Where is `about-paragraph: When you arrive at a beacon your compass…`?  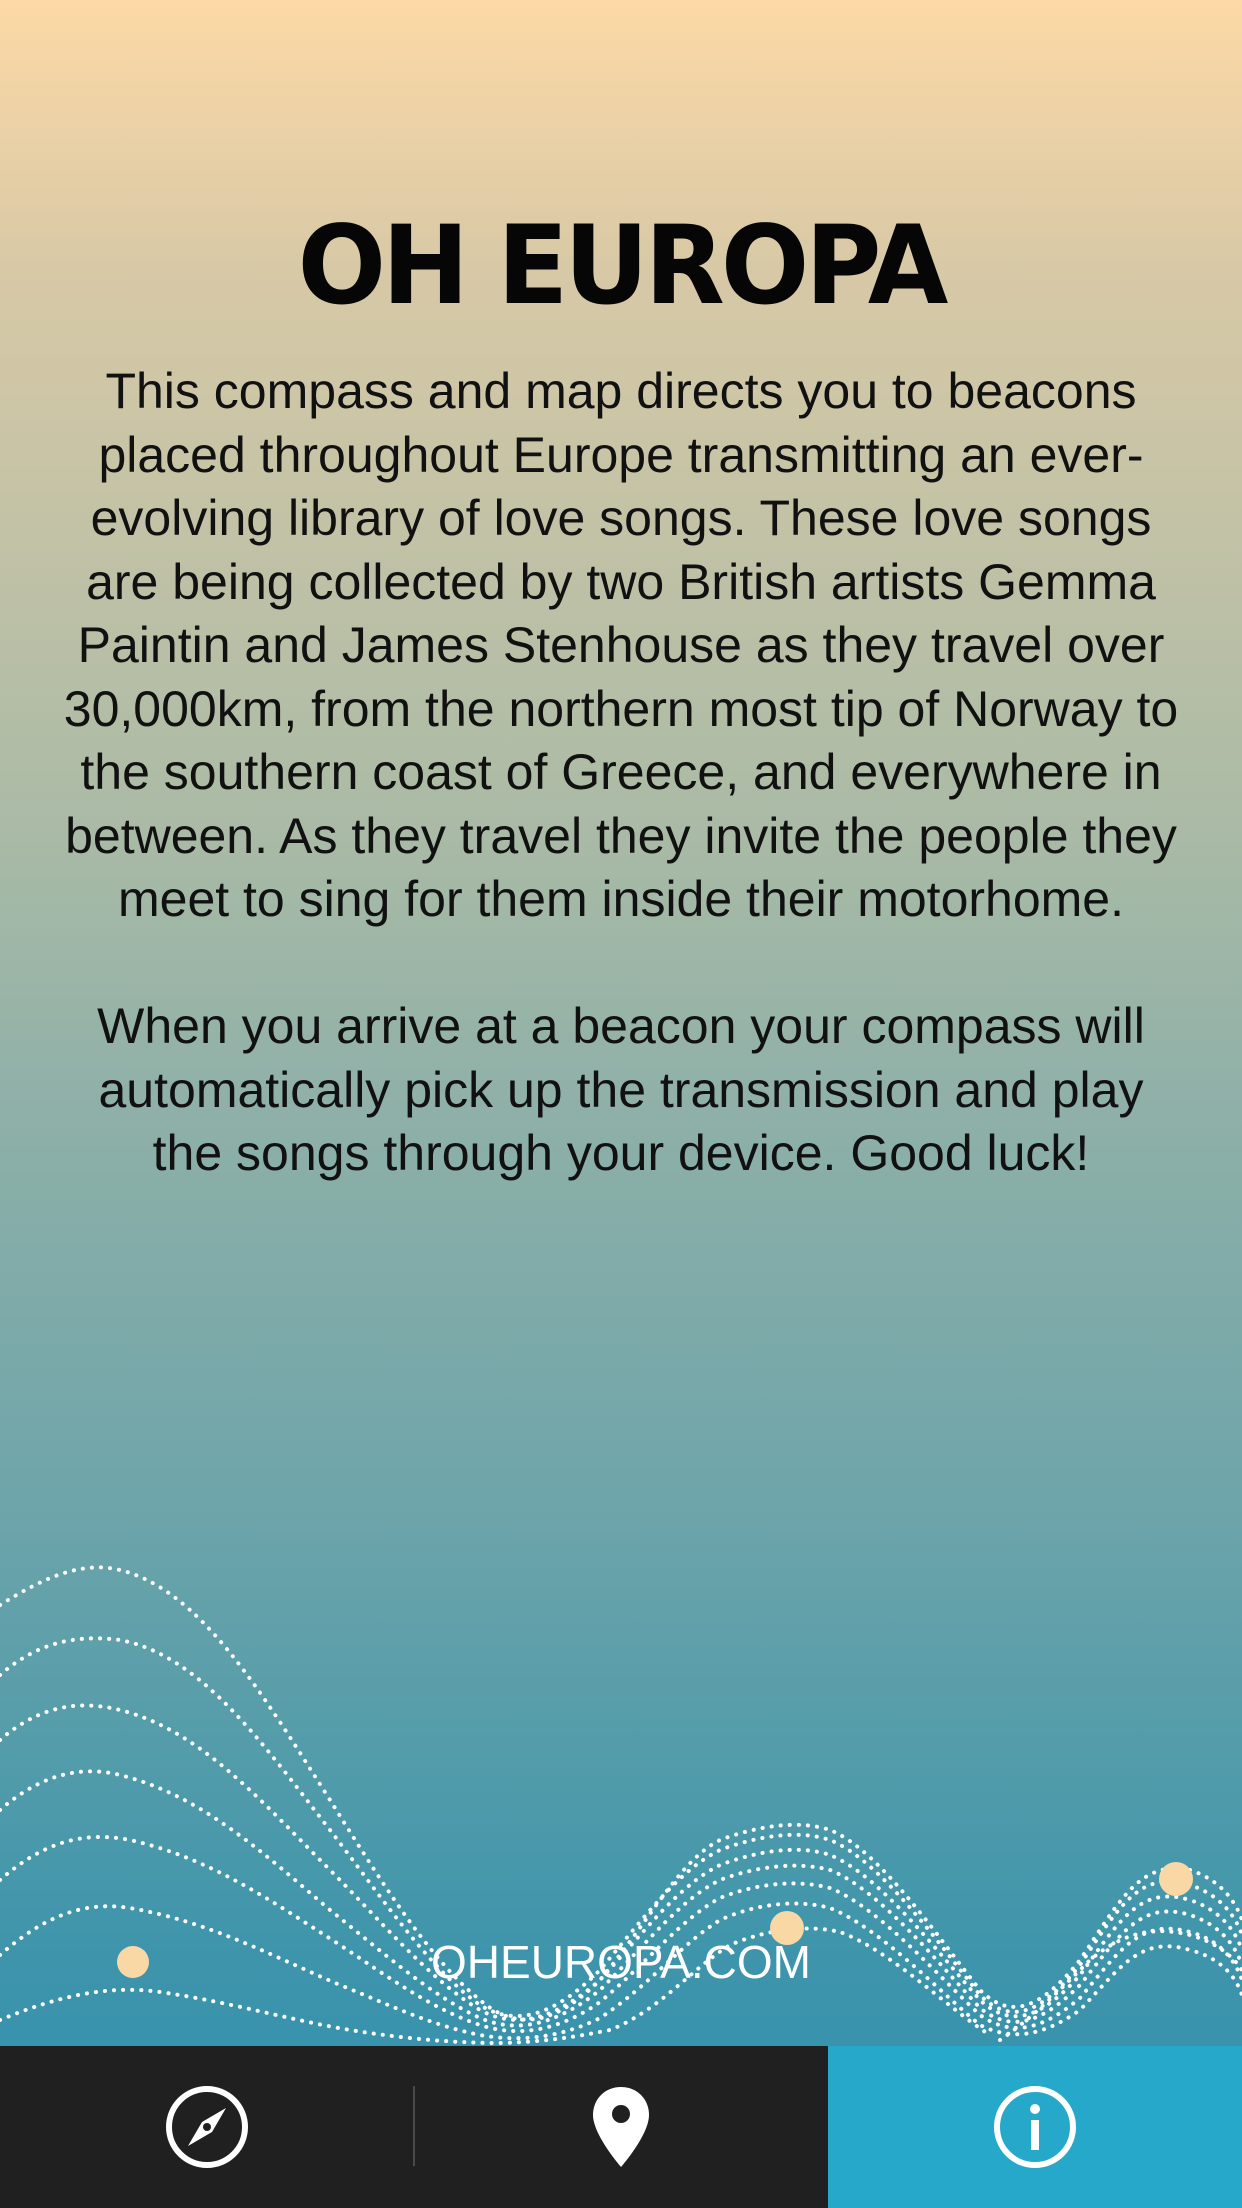
about-paragraph: When you arrive at a beacon your compass… is located at coordinates (621, 1089).